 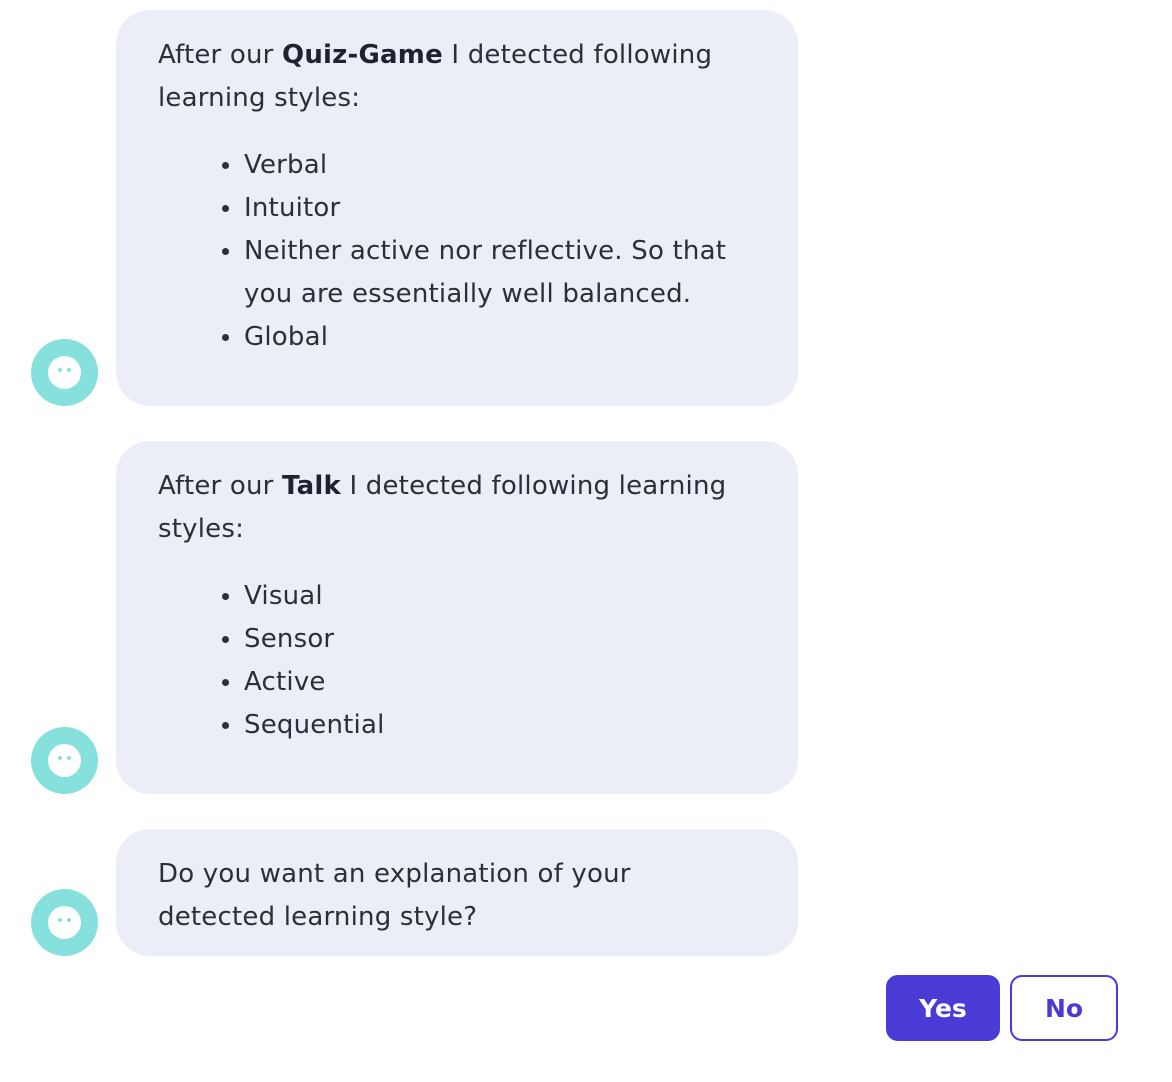 I want to click on list-item: Sensor, so click(x=489, y=639).